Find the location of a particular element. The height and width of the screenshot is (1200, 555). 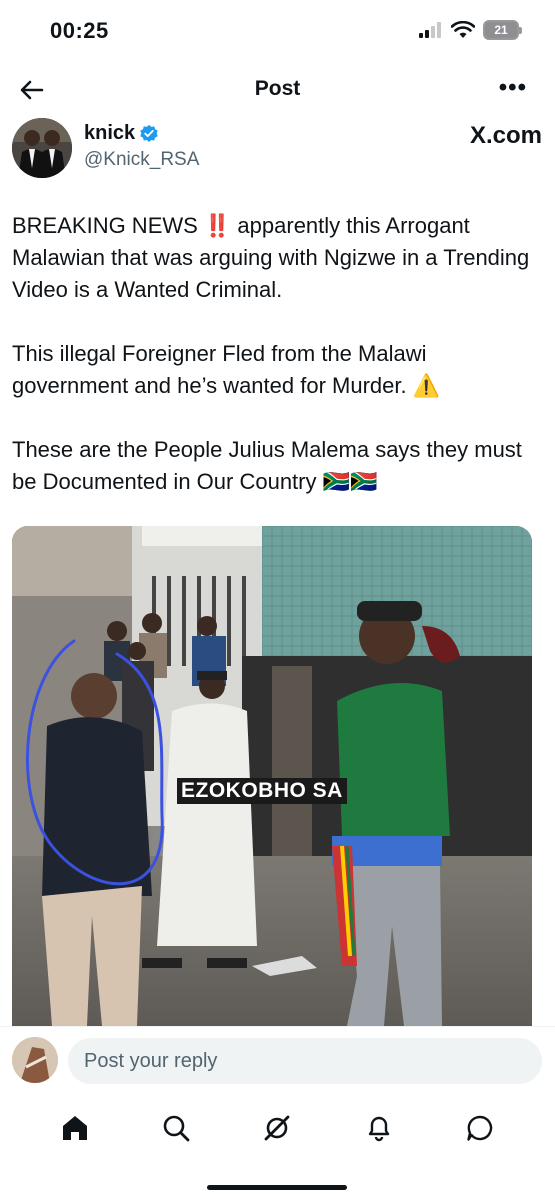

reply-bar is located at coordinates (277, 1062).